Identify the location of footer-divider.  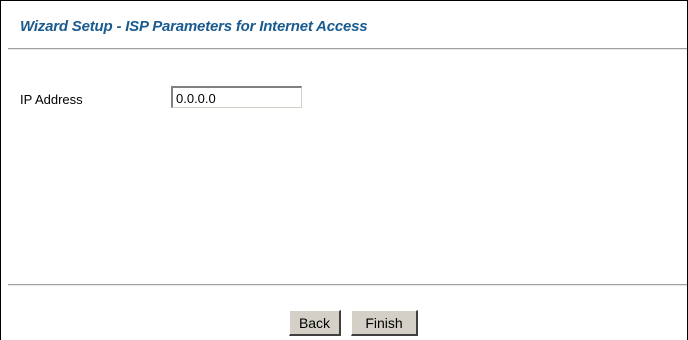
(347, 285).